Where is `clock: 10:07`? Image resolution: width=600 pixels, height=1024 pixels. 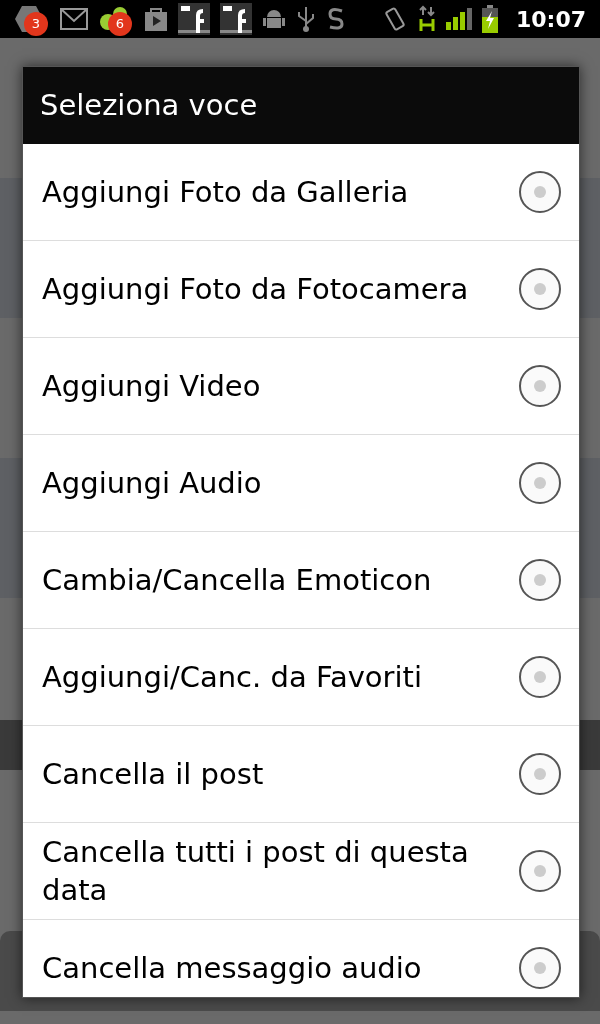 clock: 10:07 is located at coordinates (550, 19).